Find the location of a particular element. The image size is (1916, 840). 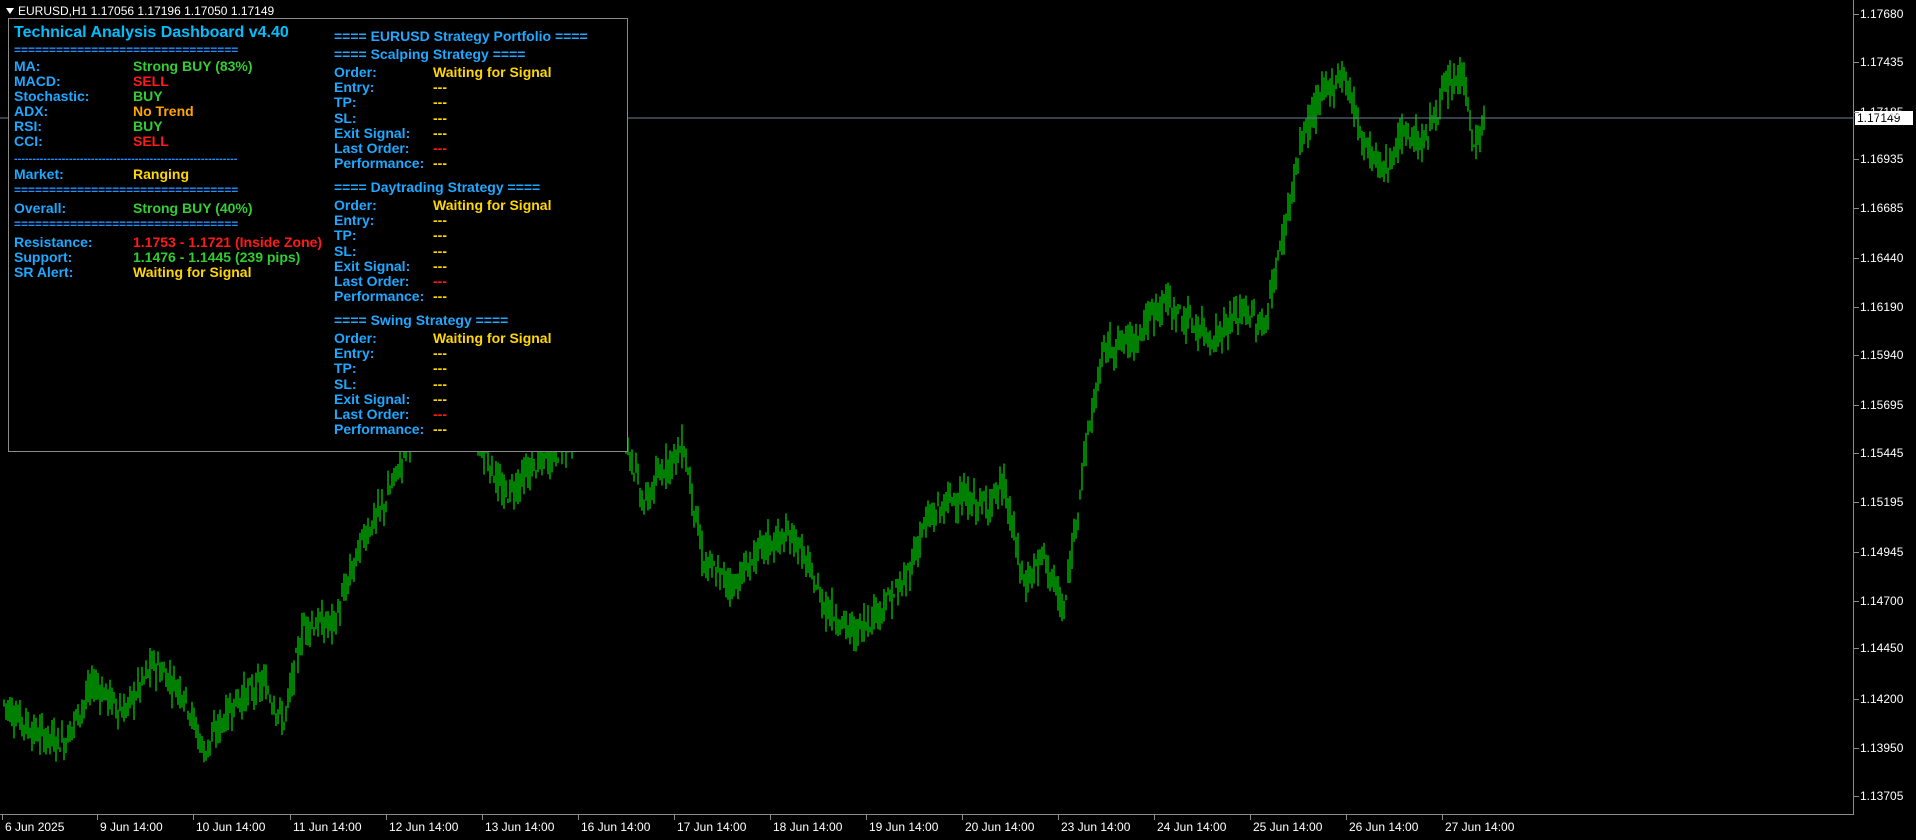

scalping-sl-label: SL: is located at coordinates (345, 117).